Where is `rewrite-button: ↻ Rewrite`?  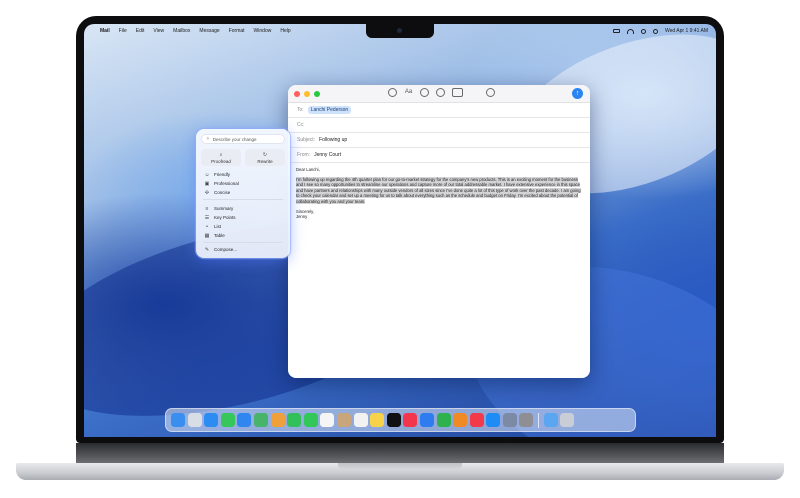 rewrite-button: ↻ Rewrite is located at coordinates (265, 157).